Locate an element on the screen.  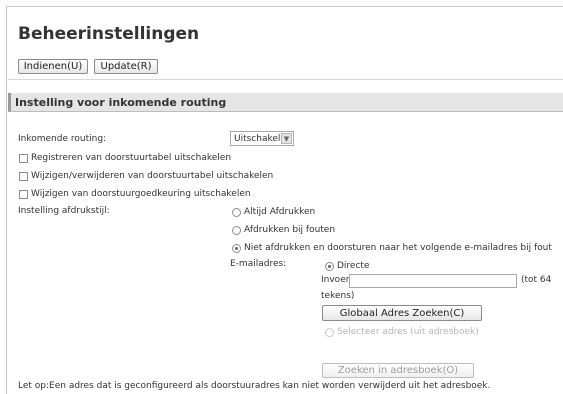
radio-label-select-addressbook: Selecteer adres (uit adresboek) is located at coordinates (408, 332).